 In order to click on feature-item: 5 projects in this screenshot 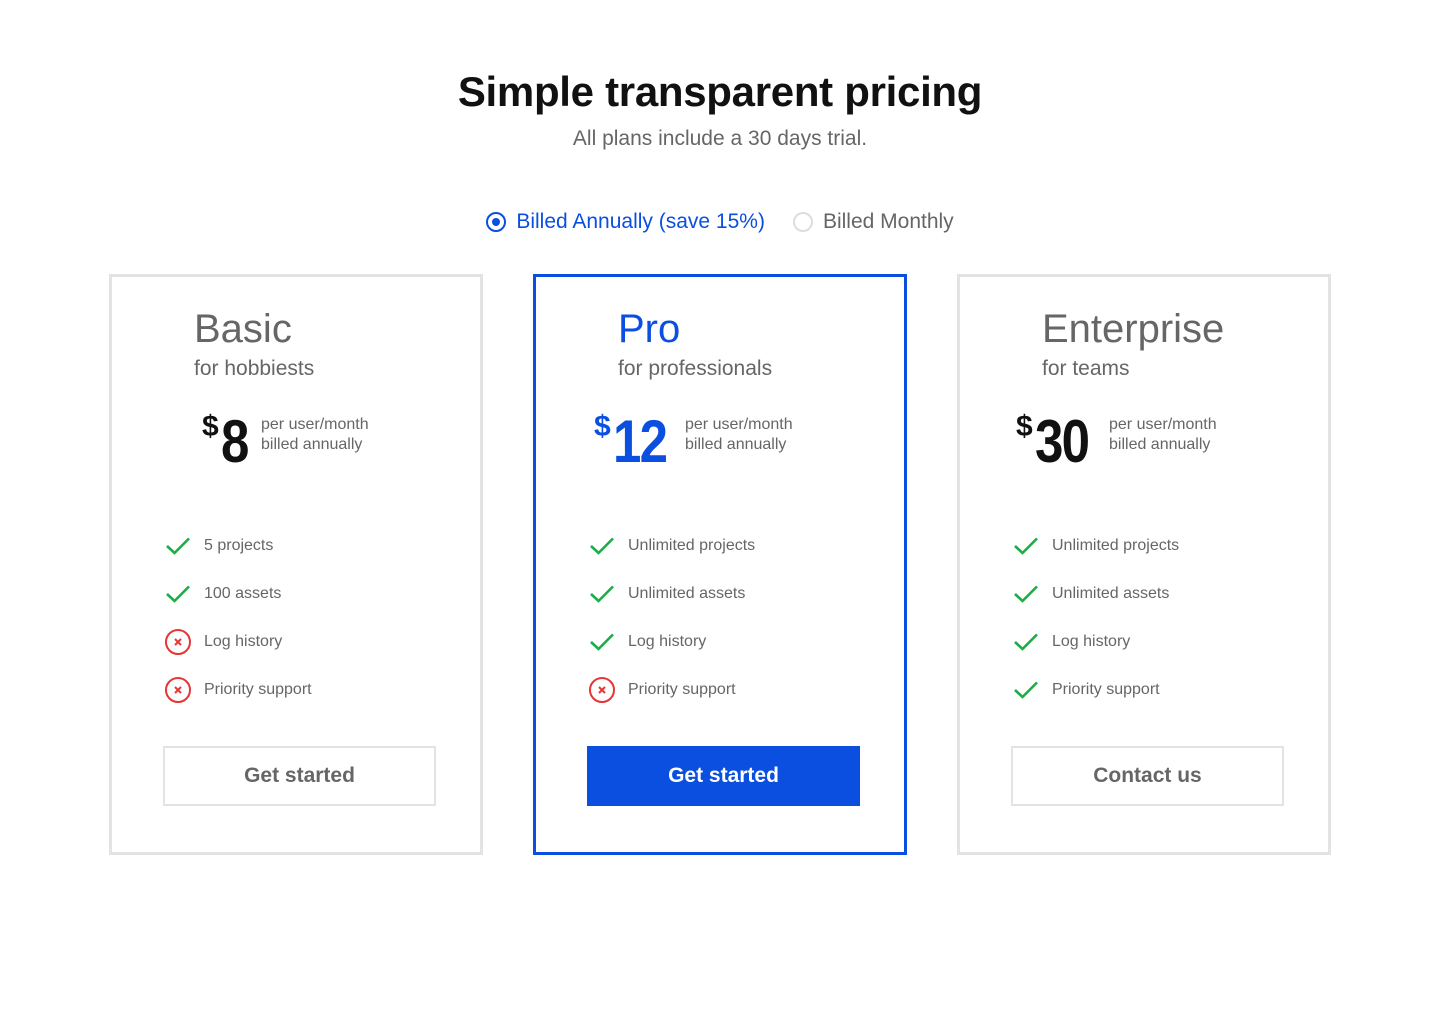, I will do `click(238, 546)`.